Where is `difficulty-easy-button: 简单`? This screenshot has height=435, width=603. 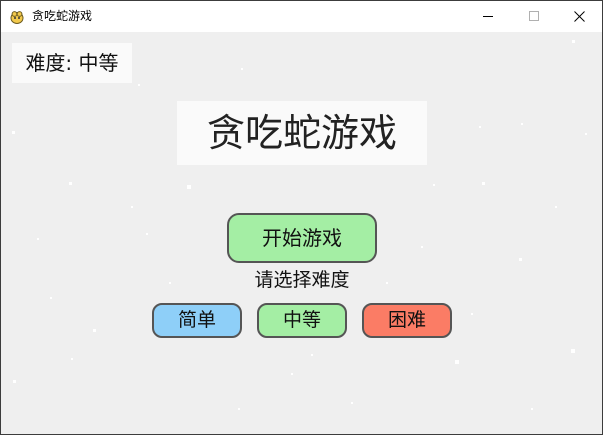
difficulty-easy-button: 简单 is located at coordinates (197, 320).